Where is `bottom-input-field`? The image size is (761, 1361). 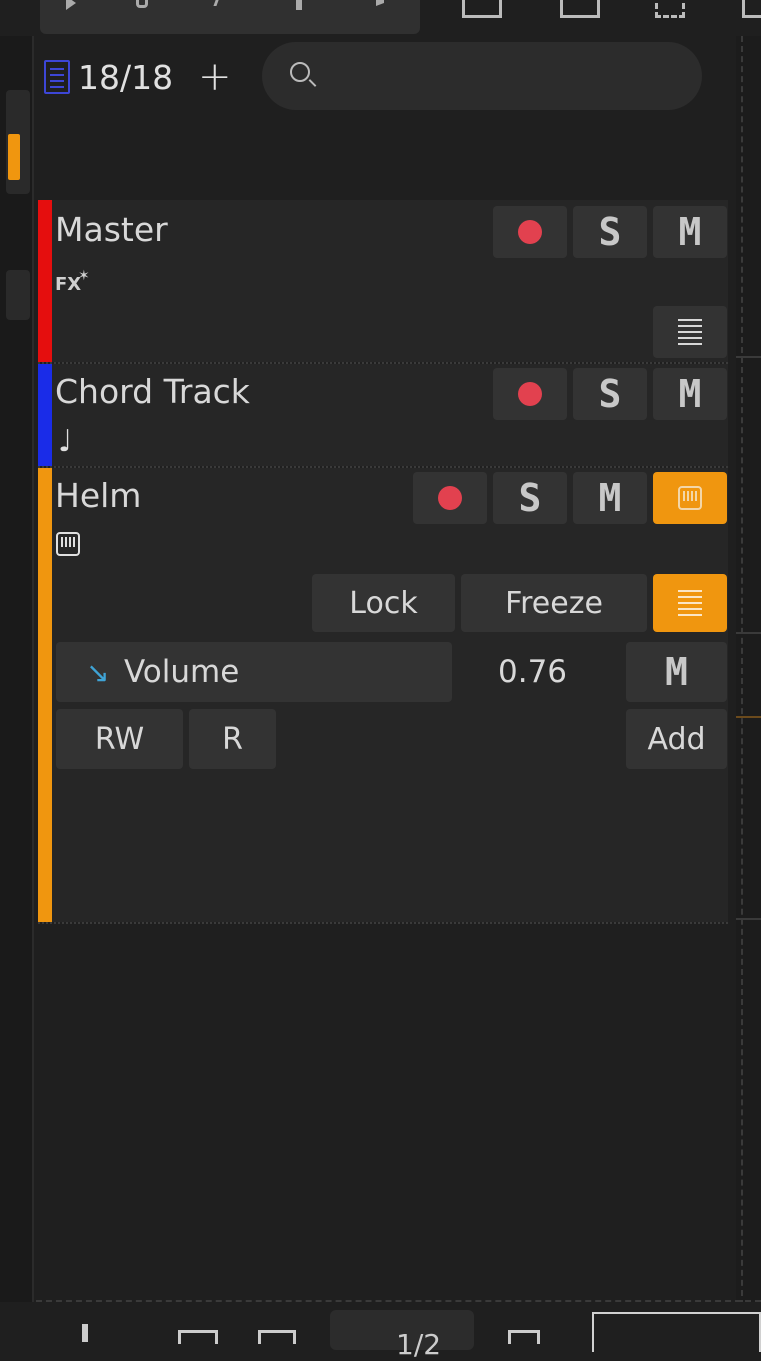 bottom-input-field is located at coordinates (676, 1332).